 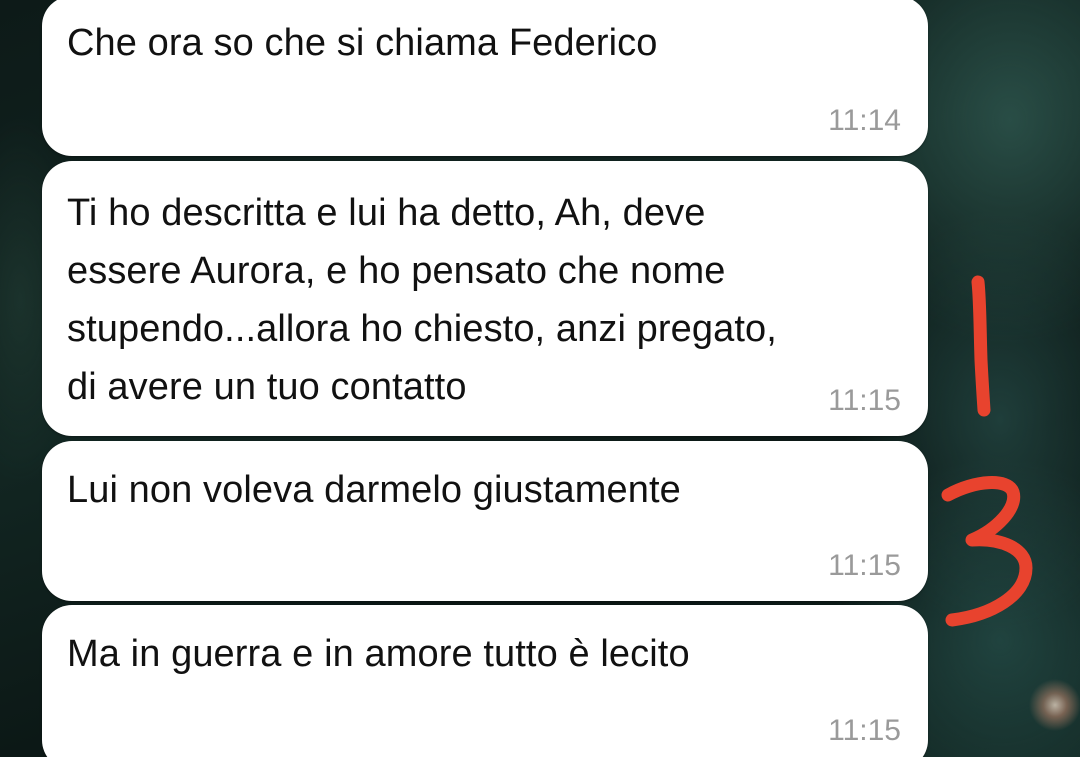 I want to click on handwritten-annotations, so click(x=987, y=451).